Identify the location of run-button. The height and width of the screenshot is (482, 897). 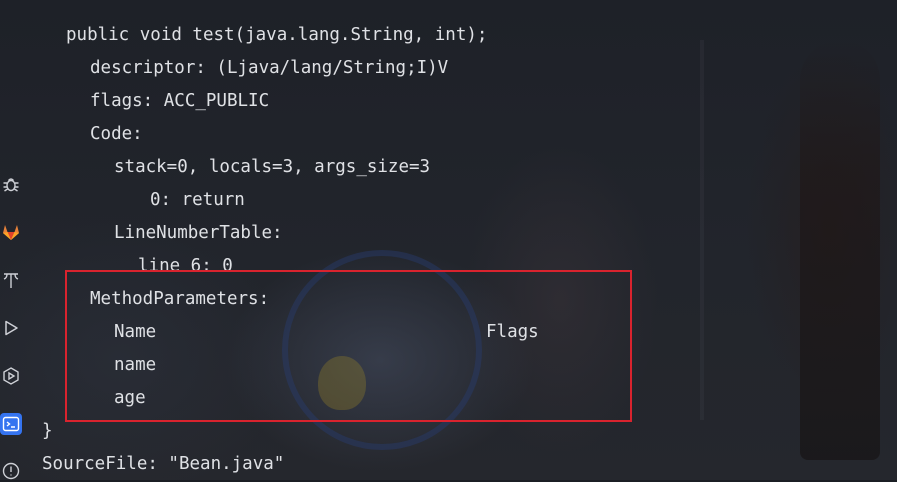
(11, 328).